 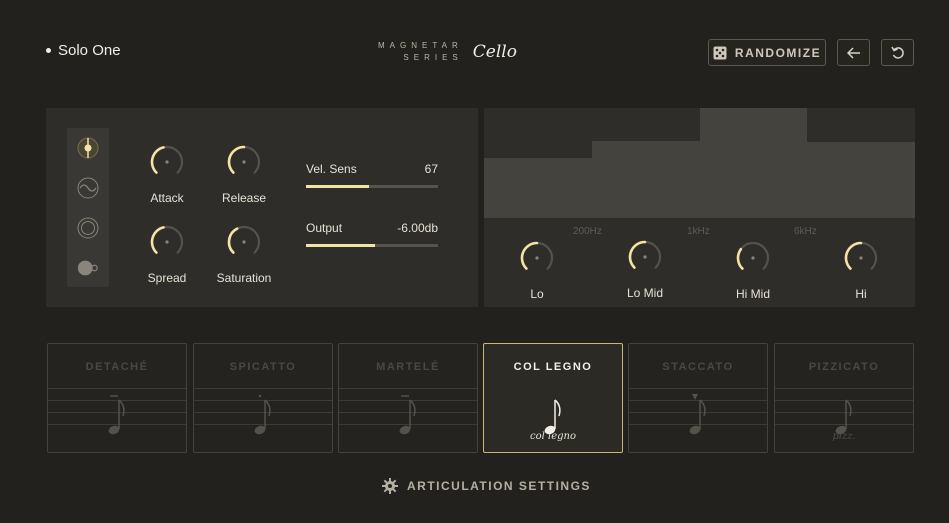 I want to click on articulation-spicatto: SPICATTO, so click(x=263, y=398).